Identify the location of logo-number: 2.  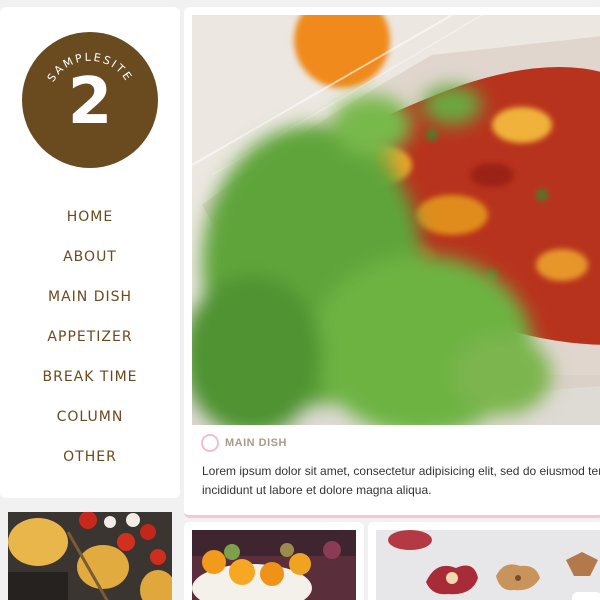
(90, 102).